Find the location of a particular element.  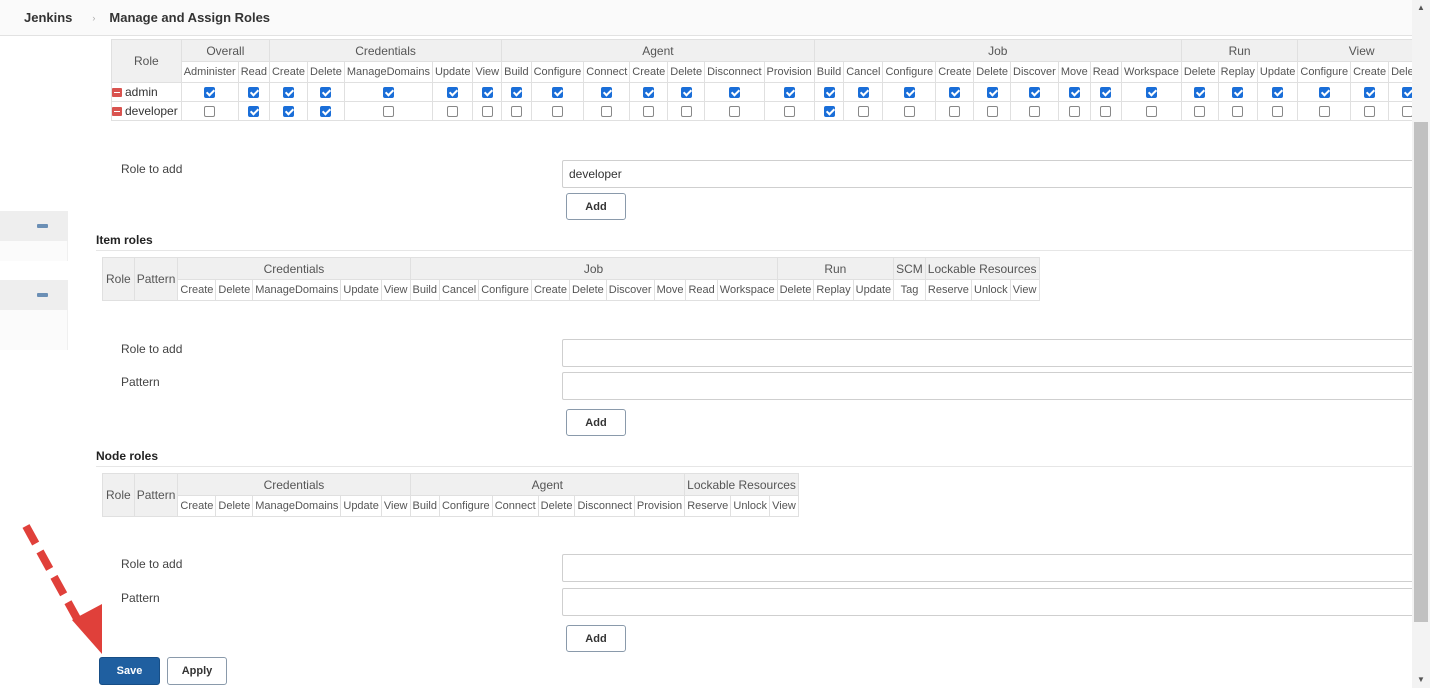

vertical-scrollbar: ▲ ▼ is located at coordinates (1421, 344).